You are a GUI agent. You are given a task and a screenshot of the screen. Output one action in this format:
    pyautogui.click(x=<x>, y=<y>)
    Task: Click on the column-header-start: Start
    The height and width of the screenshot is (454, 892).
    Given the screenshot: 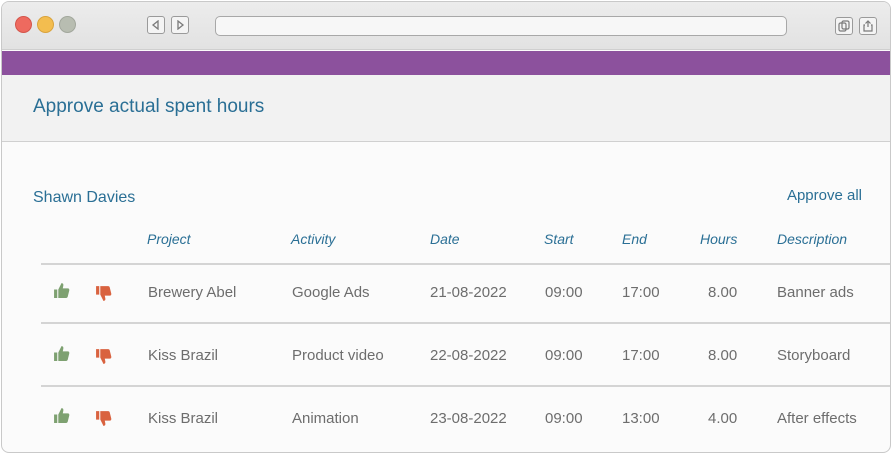 What is the action you would take?
    pyautogui.click(x=559, y=239)
    